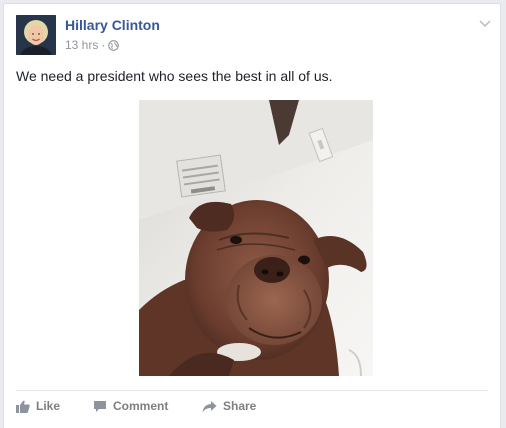  I want to click on comment-button: Comment, so click(147, 406).